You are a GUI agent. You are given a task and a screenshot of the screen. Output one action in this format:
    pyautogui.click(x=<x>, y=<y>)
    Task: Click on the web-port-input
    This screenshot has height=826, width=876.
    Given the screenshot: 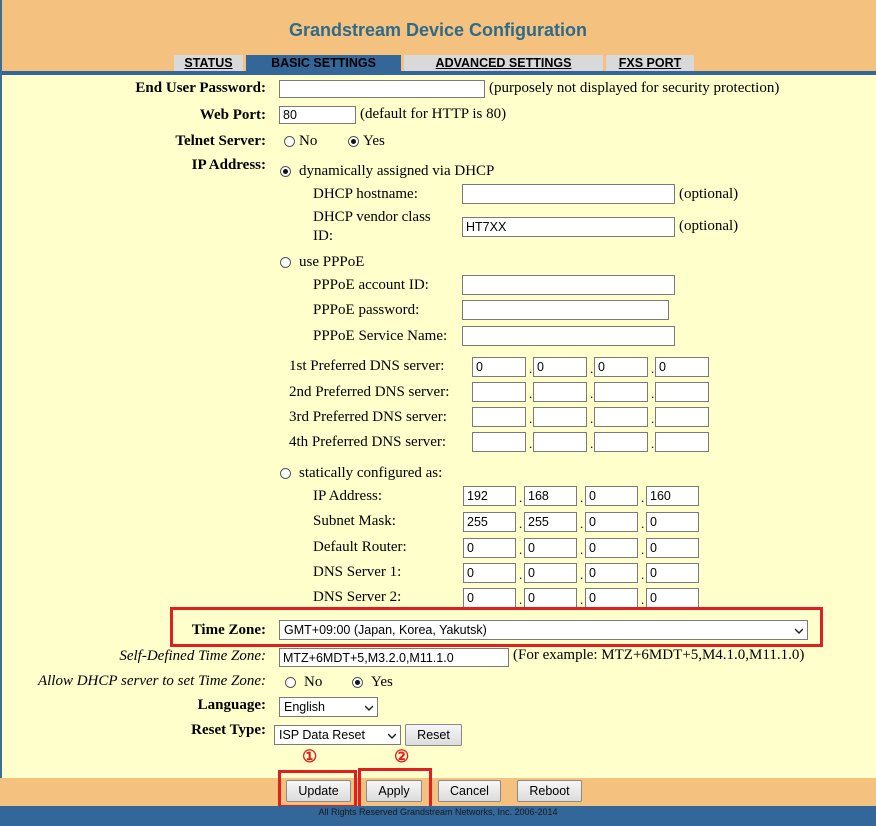 What is the action you would take?
    pyautogui.click(x=317, y=115)
    